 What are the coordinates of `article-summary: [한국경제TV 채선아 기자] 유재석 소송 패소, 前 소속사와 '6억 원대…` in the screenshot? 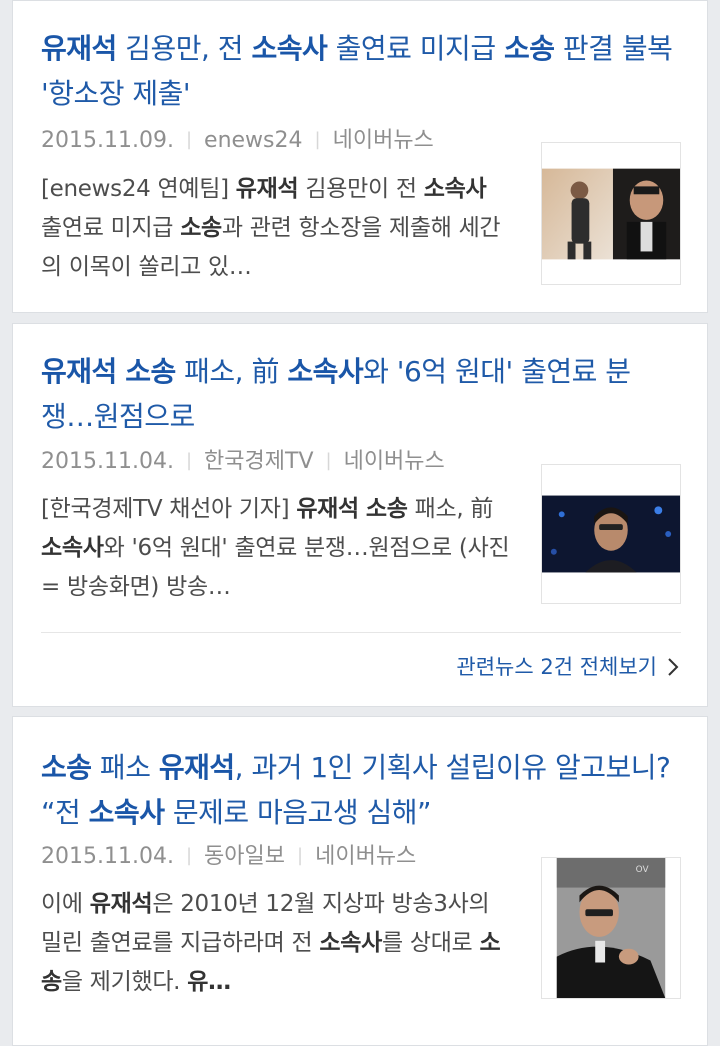 It's located at (276, 548).